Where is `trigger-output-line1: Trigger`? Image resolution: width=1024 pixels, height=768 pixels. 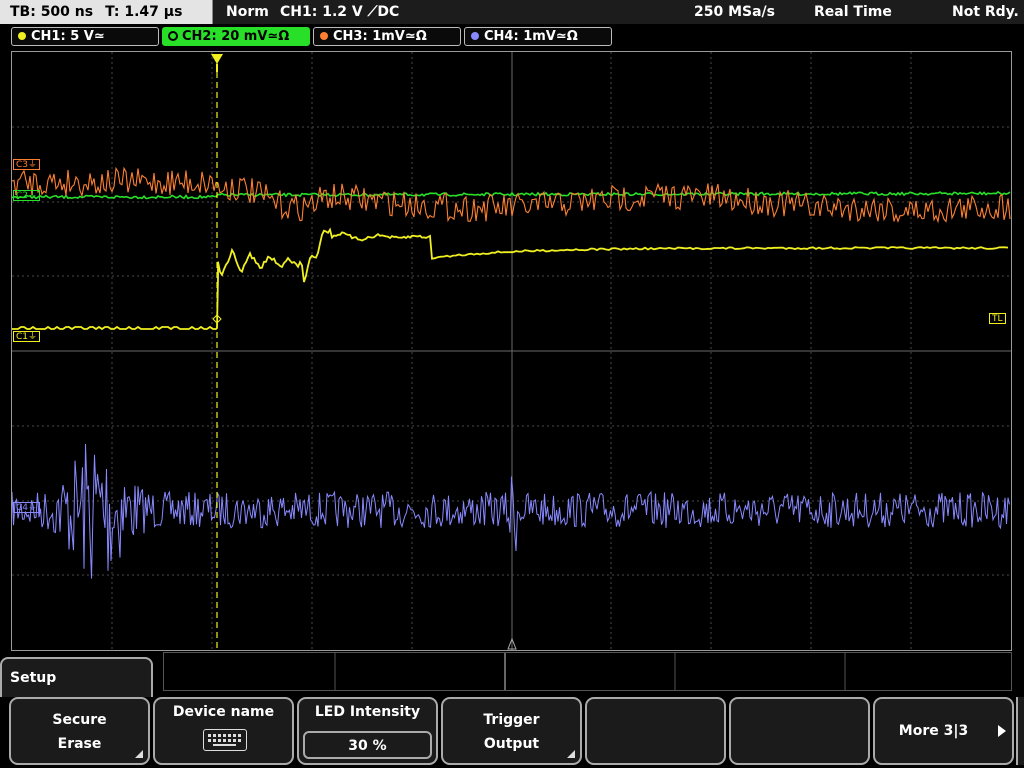
trigger-output-line1: Trigger is located at coordinates (511, 720).